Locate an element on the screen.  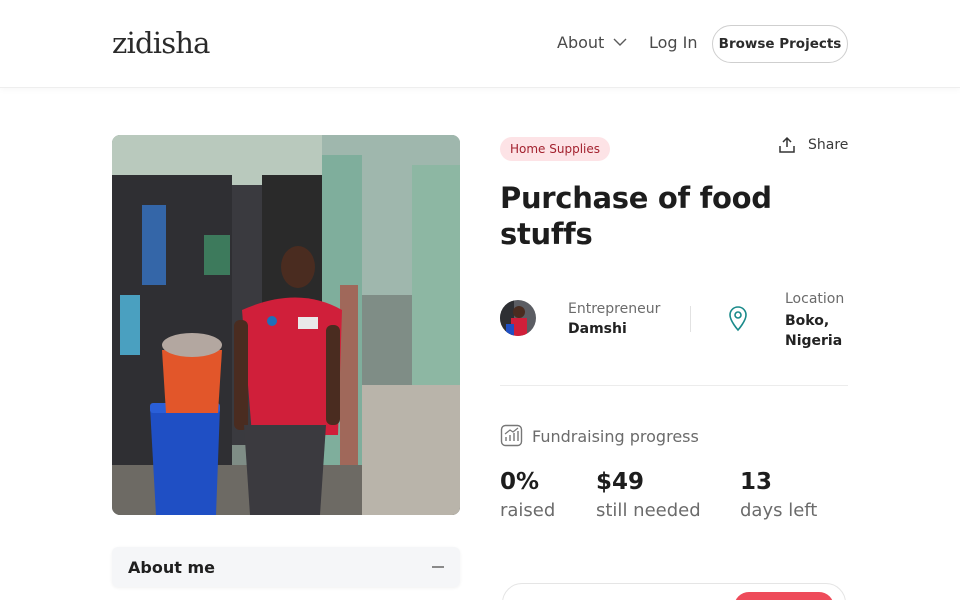
nav-about-label: About is located at coordinates (581, 42).